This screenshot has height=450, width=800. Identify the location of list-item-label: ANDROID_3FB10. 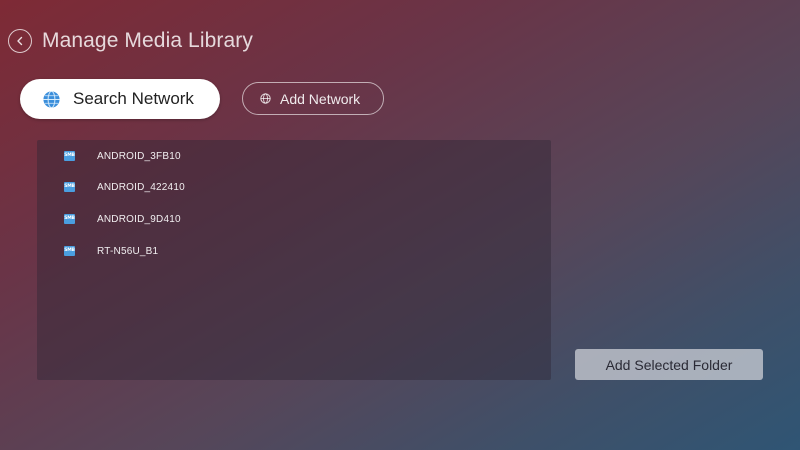
(139, 156).